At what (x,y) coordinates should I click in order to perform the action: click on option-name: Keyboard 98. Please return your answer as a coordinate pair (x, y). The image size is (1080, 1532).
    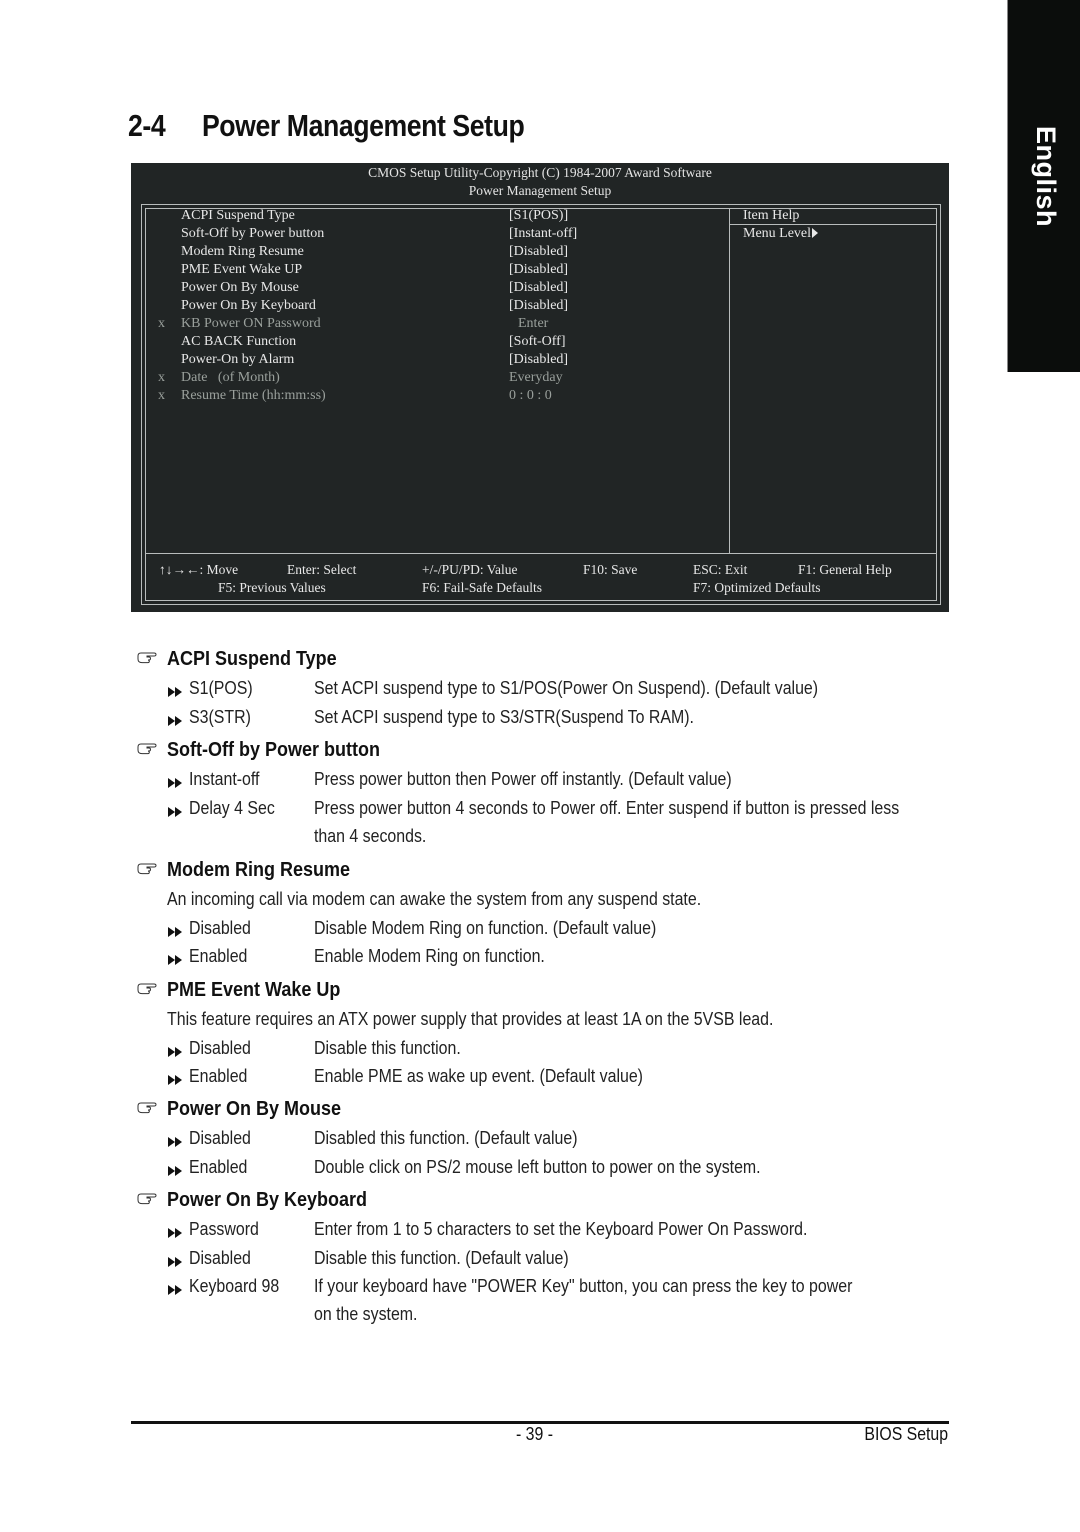
    Looking at the image, I should click on (234, 1285).